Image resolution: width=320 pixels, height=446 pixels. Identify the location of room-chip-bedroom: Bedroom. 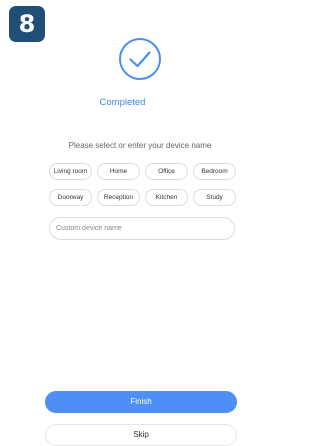
(214, 171).